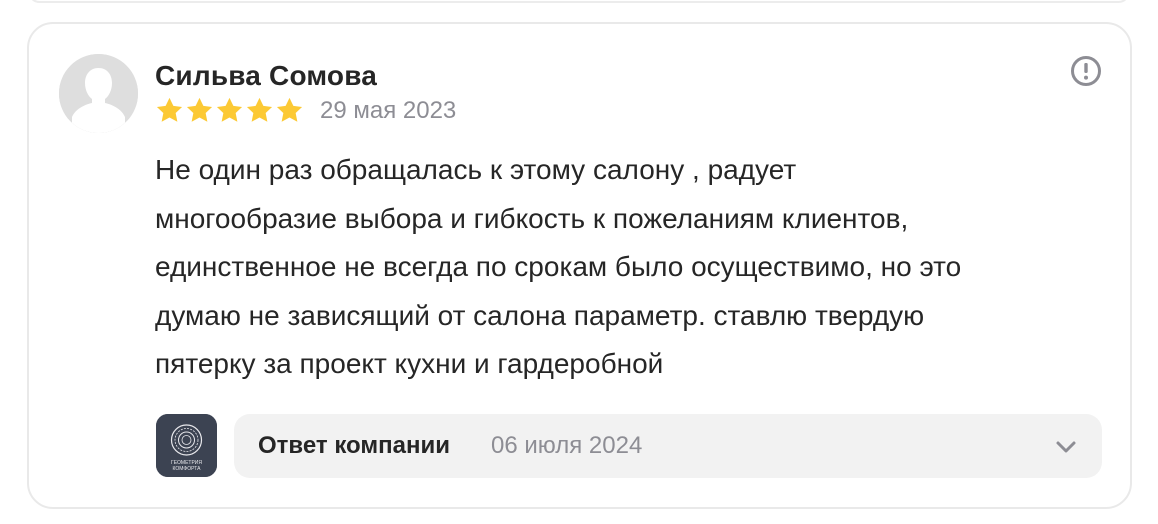  I want to click on previous-review-card, so click(579, 1).